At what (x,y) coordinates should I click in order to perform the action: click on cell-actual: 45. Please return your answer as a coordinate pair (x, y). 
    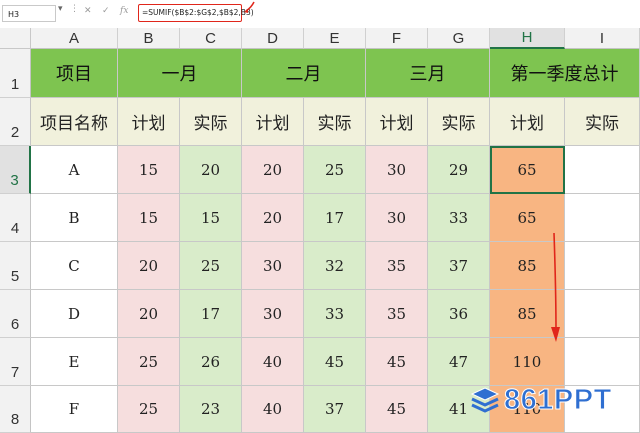
    Looking at the image, I should click on (335, 362).